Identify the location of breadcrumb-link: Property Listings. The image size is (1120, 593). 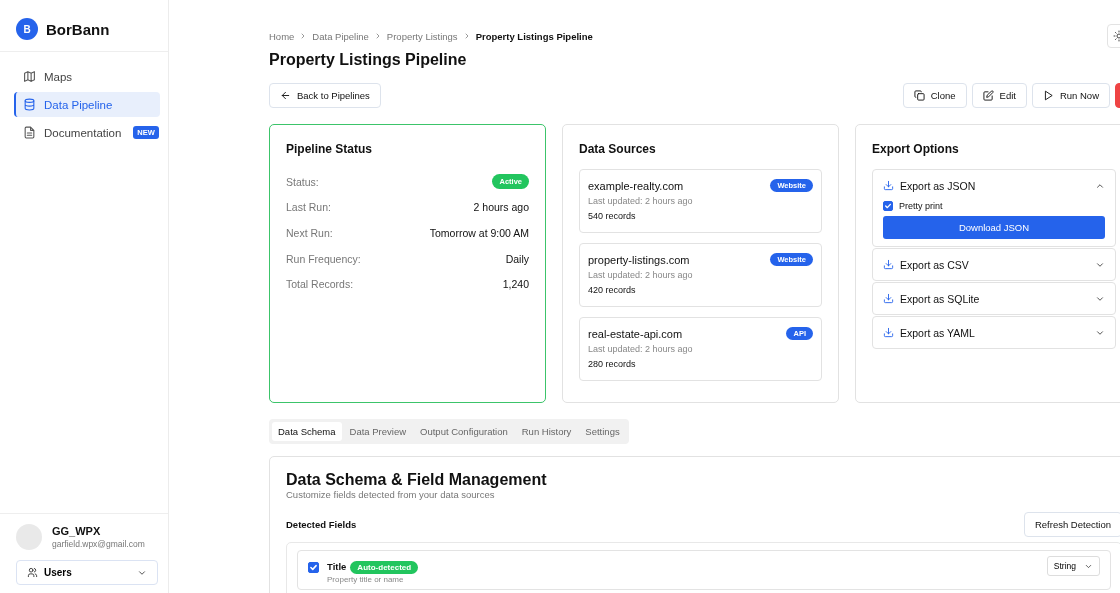
(422, 36).